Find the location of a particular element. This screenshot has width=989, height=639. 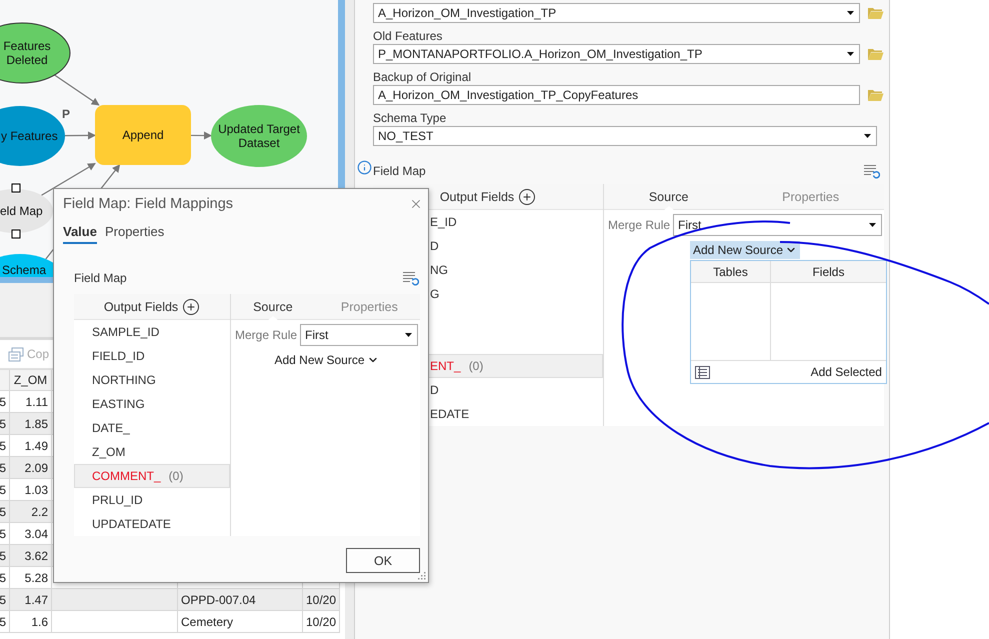

table-cell: OPPD-007.04 is located at coordinates (240, 600).